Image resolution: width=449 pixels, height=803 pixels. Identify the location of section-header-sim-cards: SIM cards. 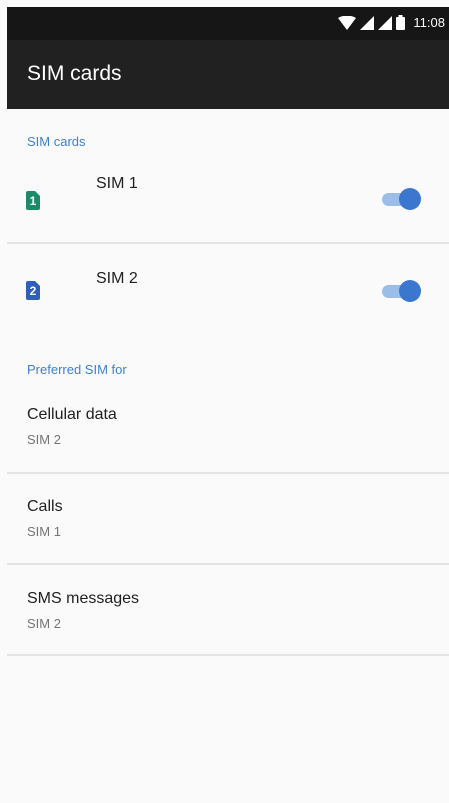
(56, 141).